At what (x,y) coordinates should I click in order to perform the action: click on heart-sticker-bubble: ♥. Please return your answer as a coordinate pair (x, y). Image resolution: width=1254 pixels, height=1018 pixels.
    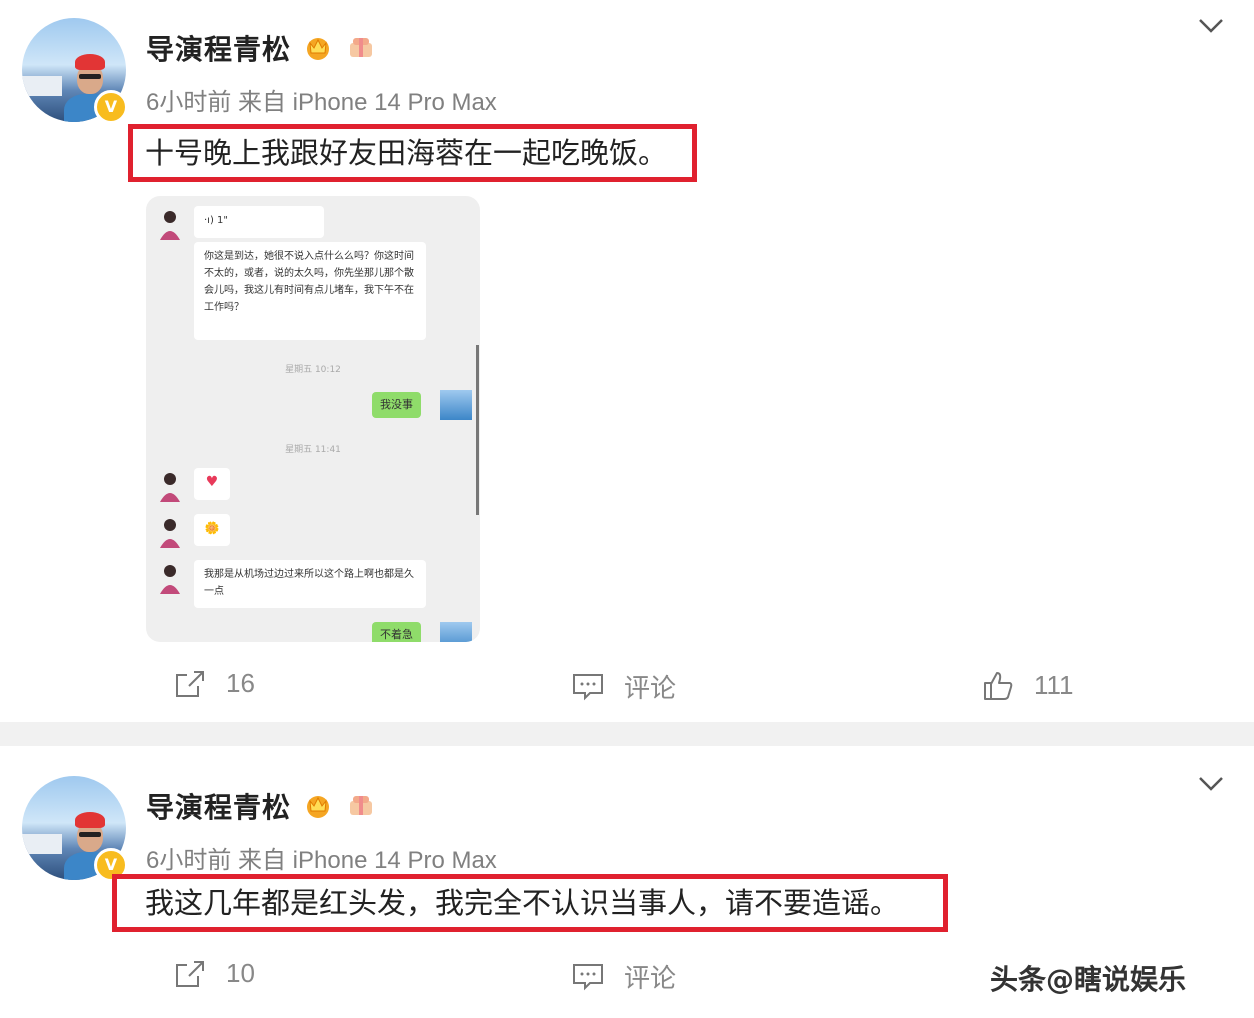
    Looking at the image, I should click on (212, 484).